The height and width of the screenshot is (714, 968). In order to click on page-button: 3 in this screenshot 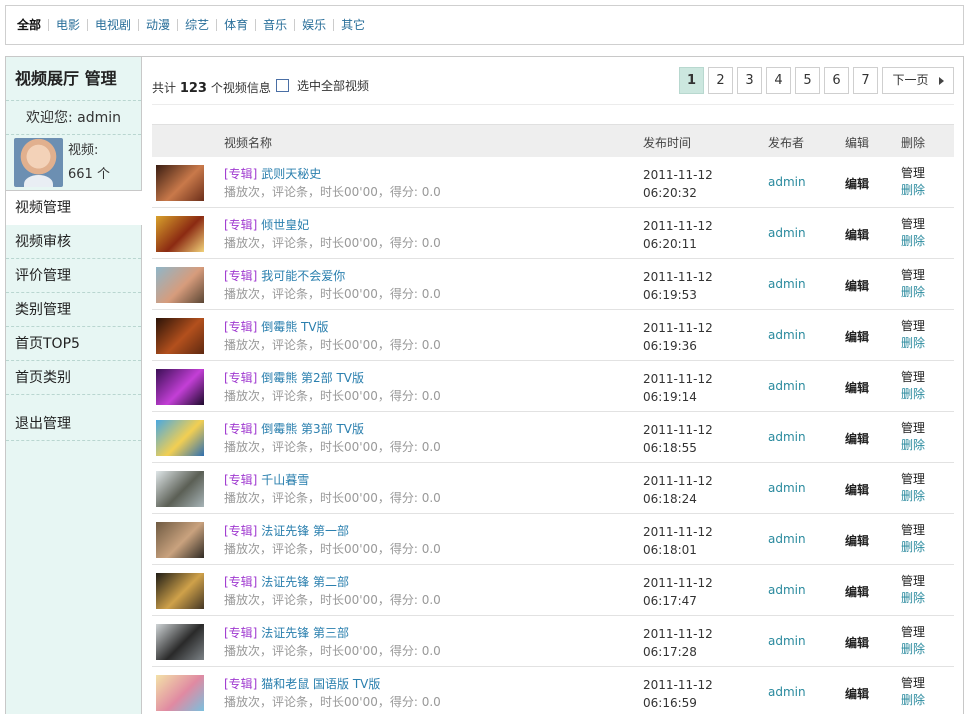, I will do `click(749, 80)`.